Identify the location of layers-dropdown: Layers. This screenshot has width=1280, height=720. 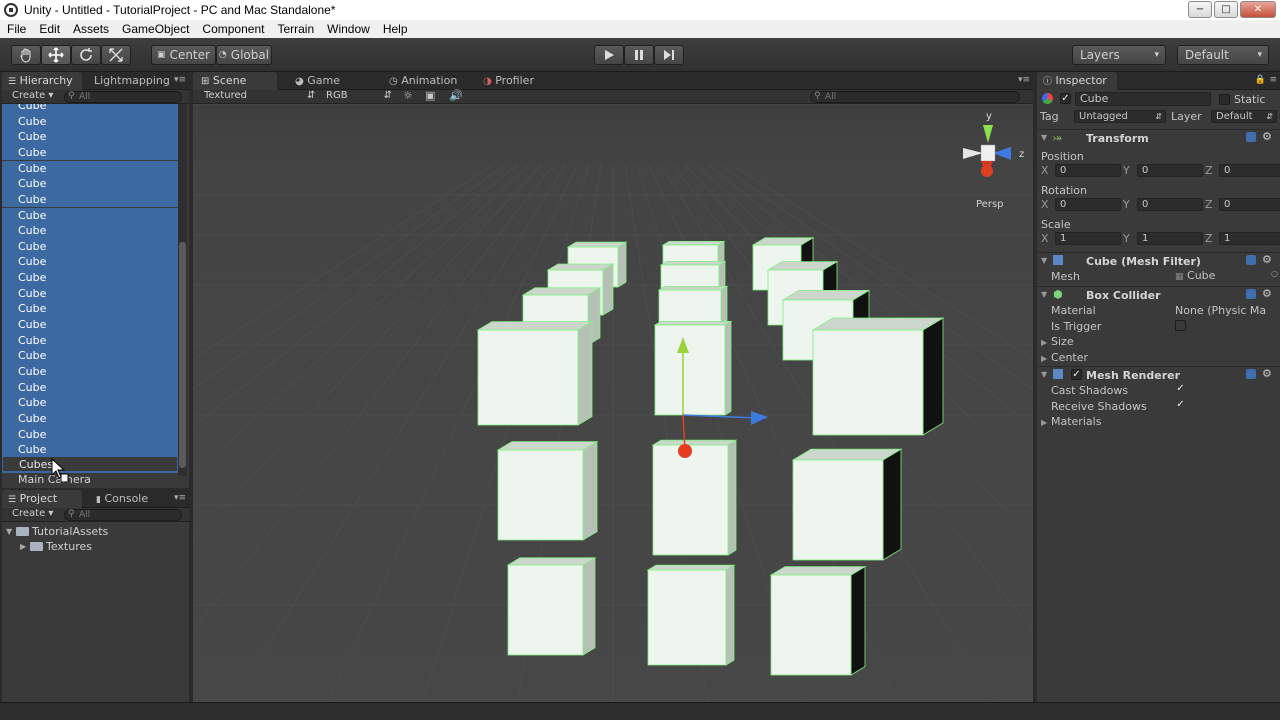
(1119, 55).